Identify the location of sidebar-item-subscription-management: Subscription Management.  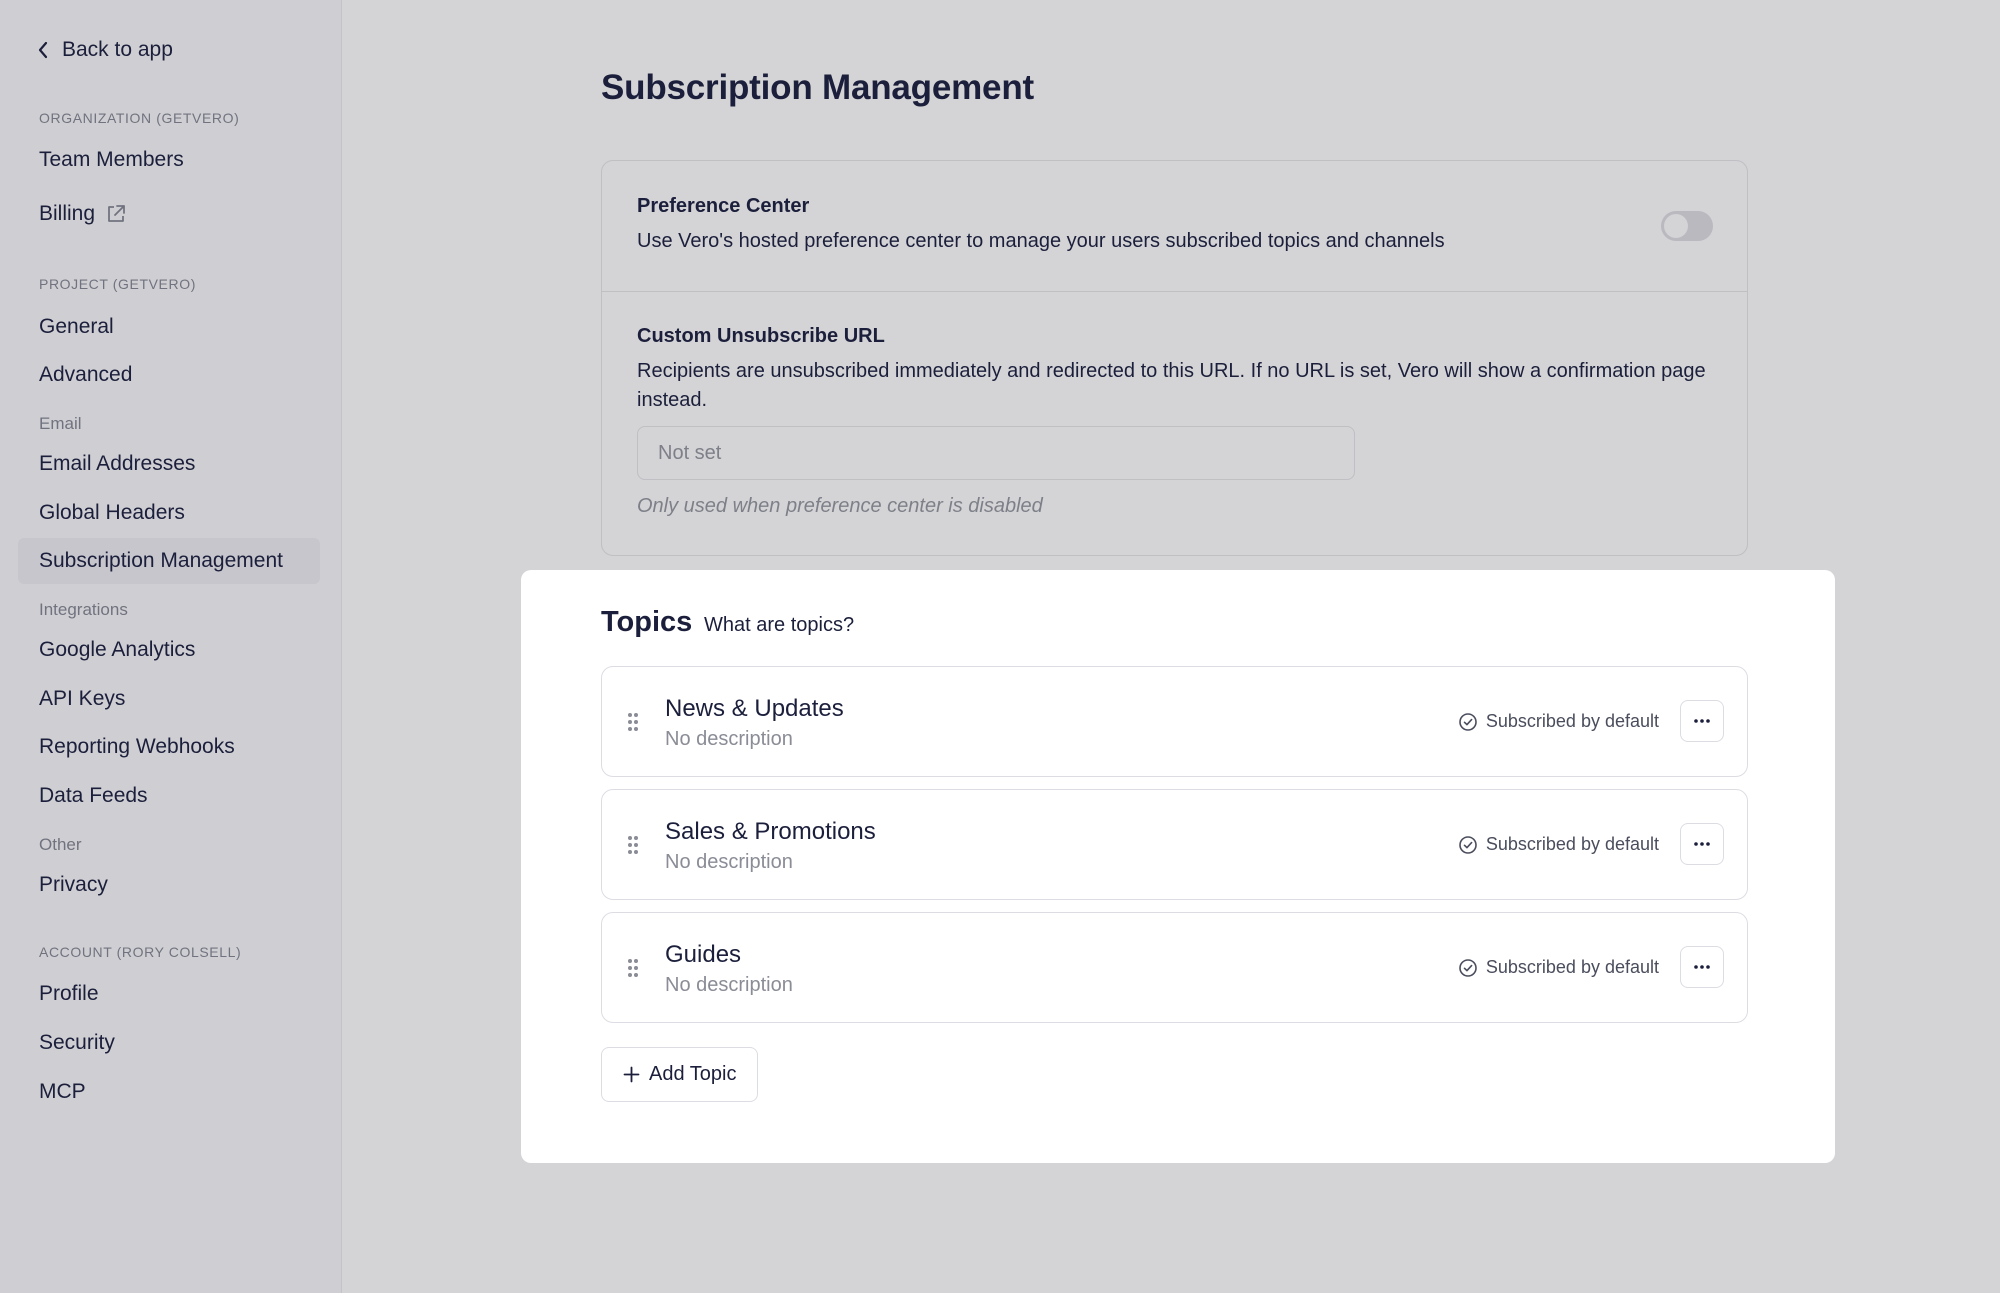
(169, 561).